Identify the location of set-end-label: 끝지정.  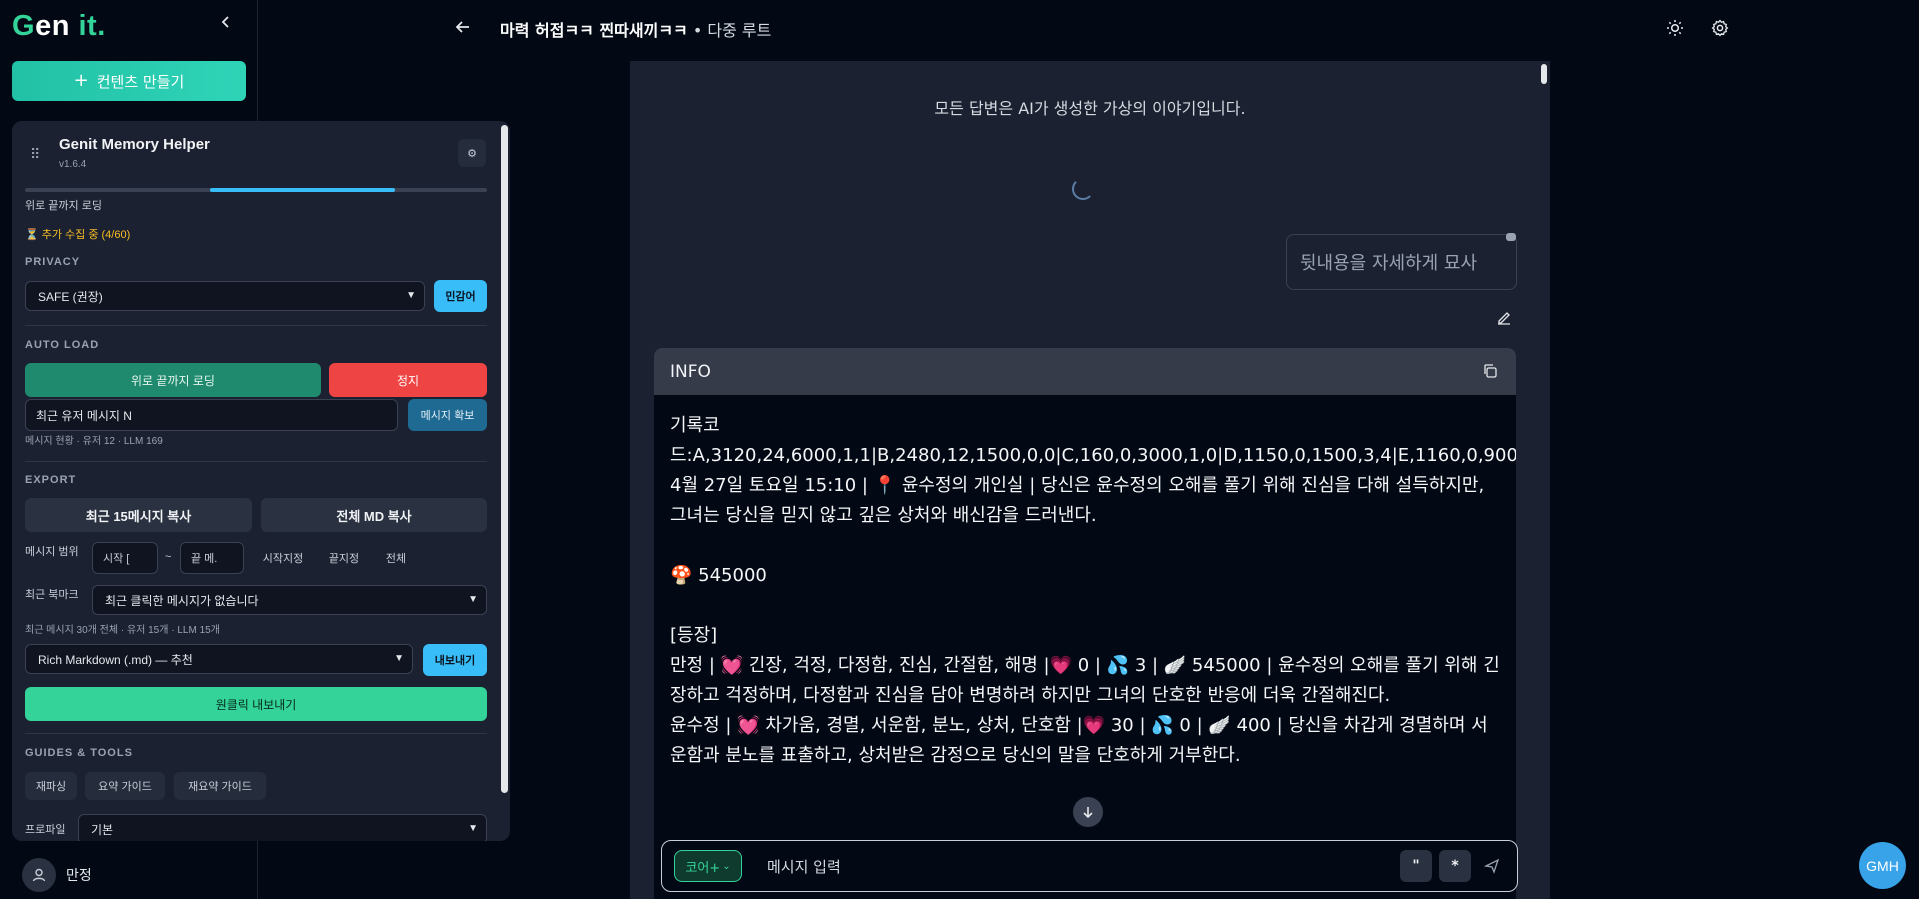
(344, 559).